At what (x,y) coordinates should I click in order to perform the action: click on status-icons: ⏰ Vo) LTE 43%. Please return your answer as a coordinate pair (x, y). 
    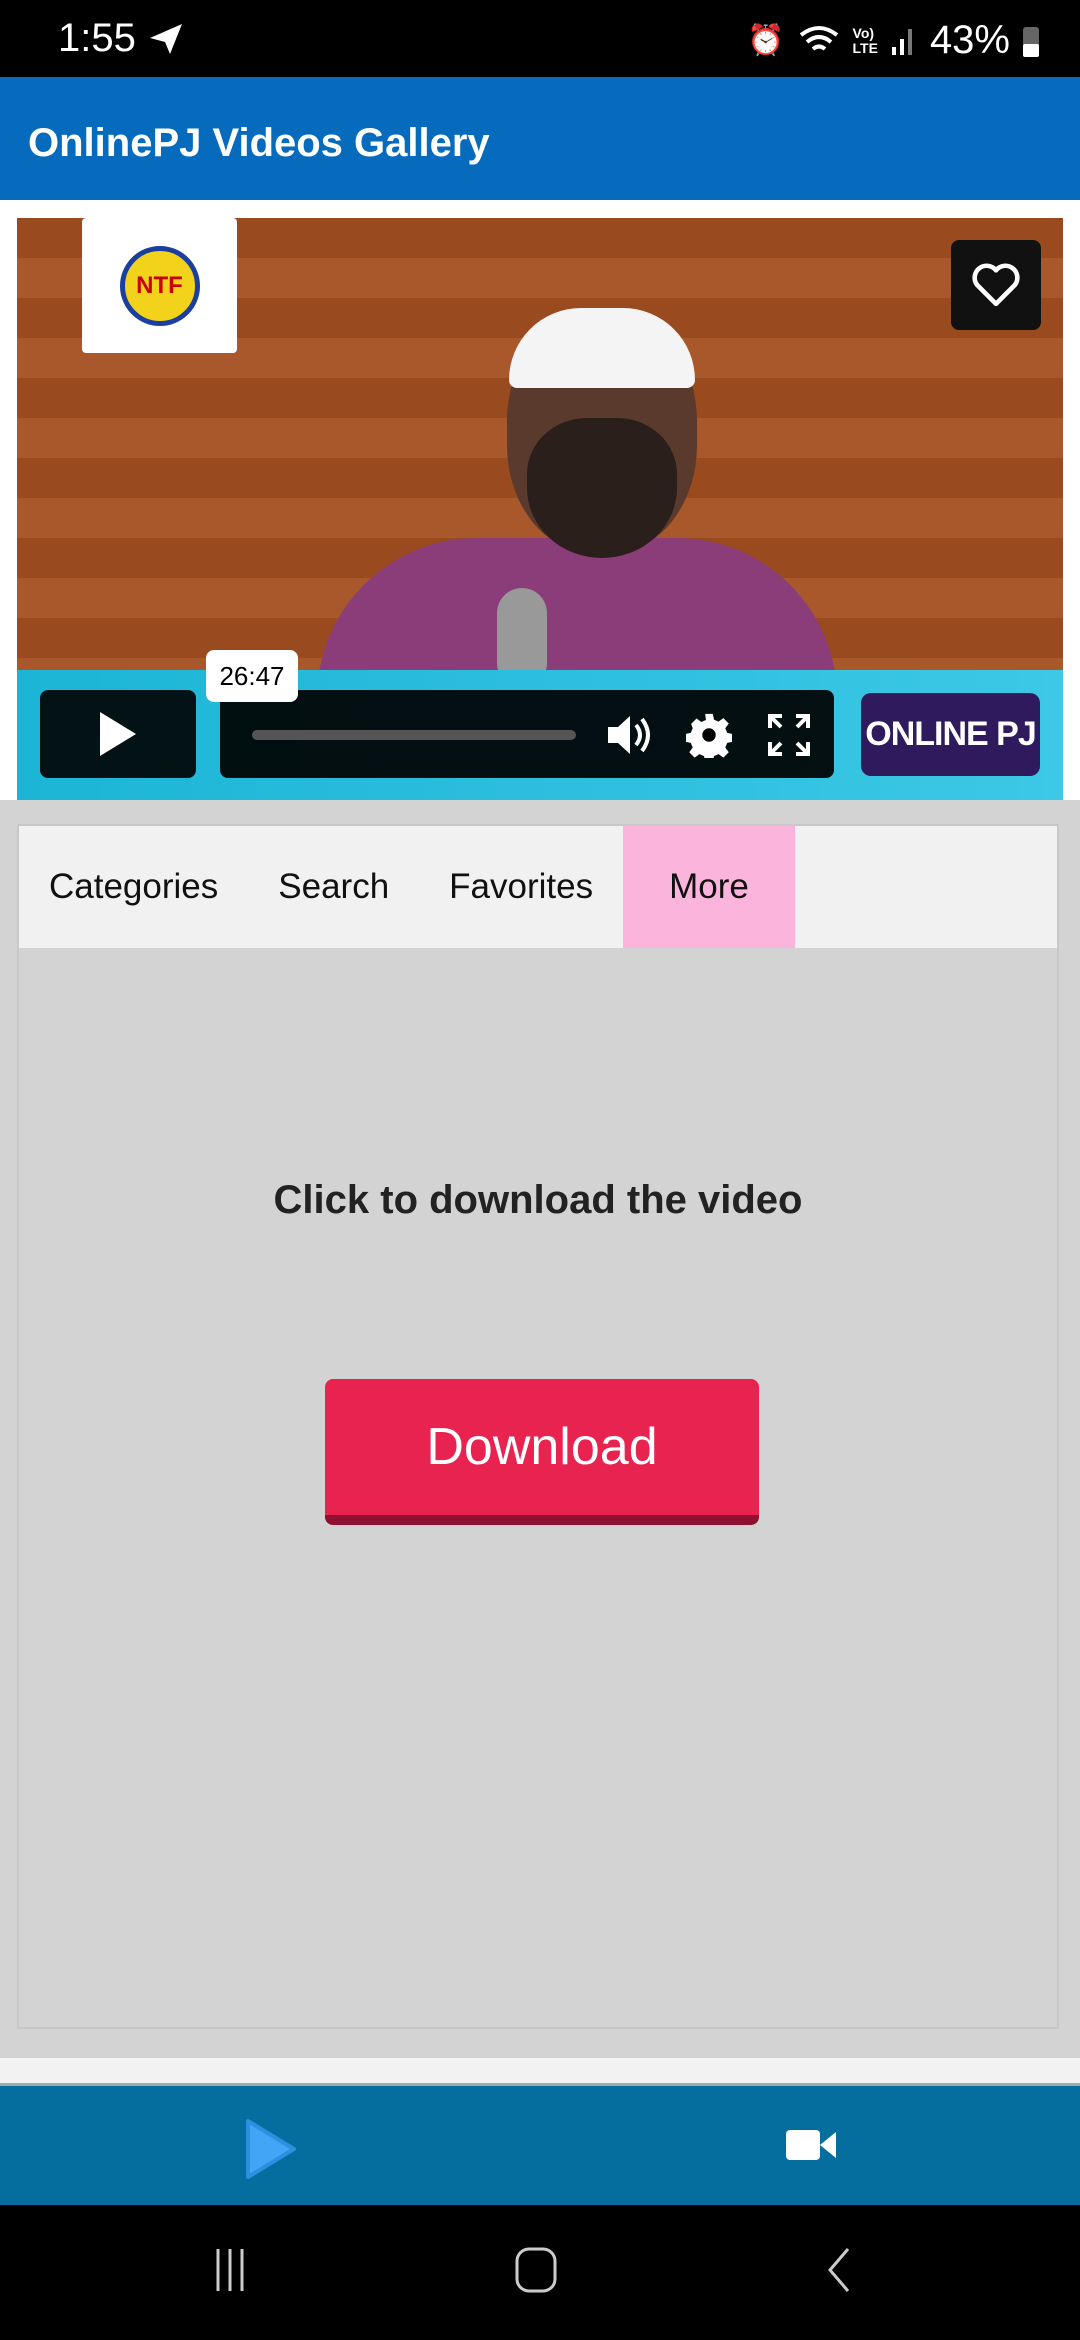
    Looking at the image, I should click on (893, 40).